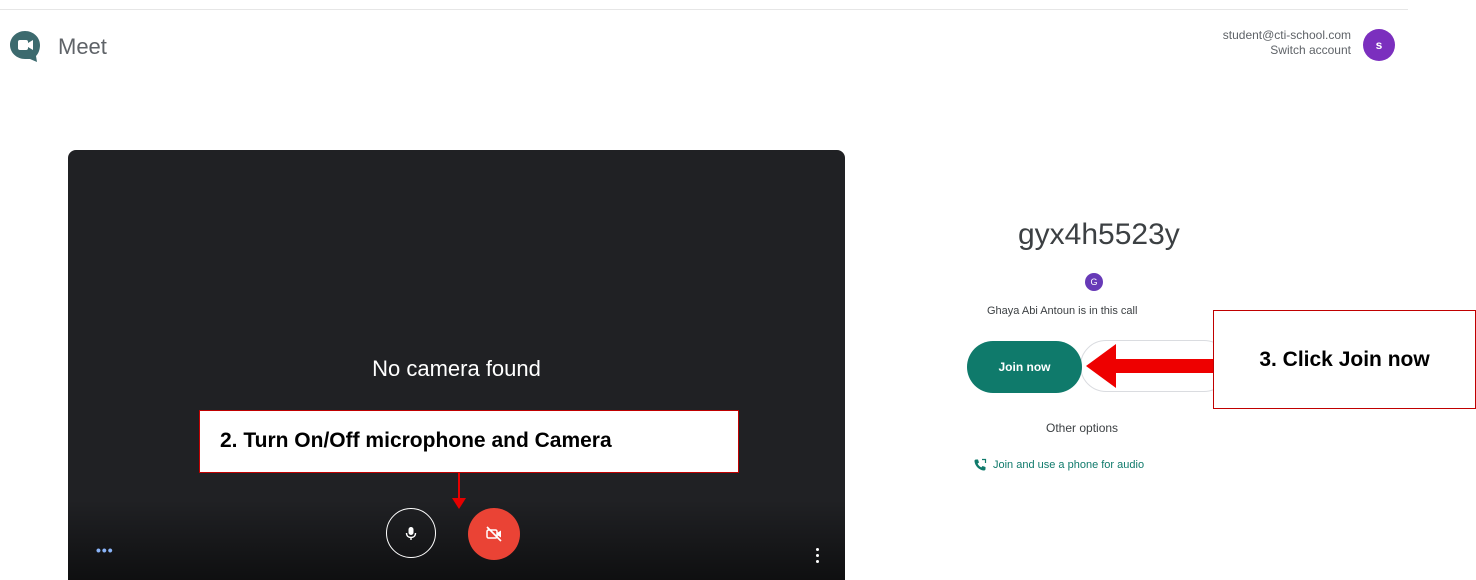 The width and height of the screenshot is (1476, 580). I want to click on no-camera-message: No camera found, so click(456, 368).